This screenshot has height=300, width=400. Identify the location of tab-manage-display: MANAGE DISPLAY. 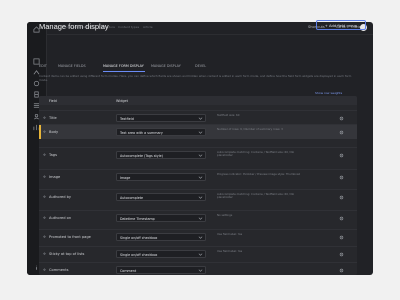
(166, 66).